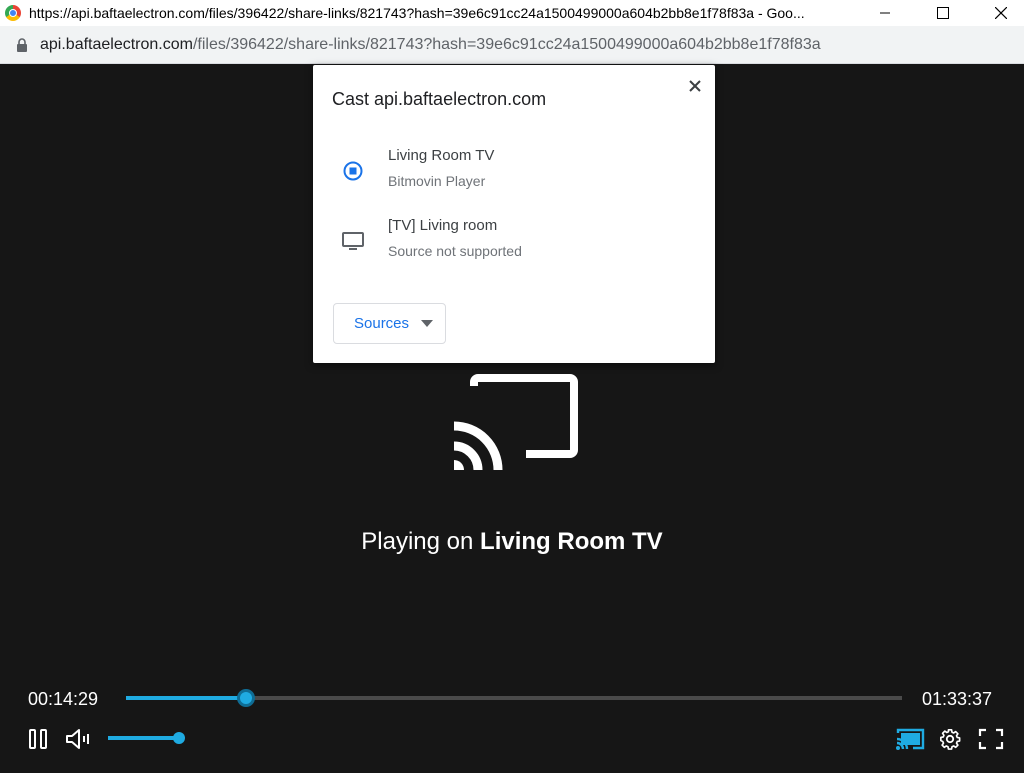  Describe the element at coordinates (514, 698) in the screenshot. I see `seek-bar` at that location.